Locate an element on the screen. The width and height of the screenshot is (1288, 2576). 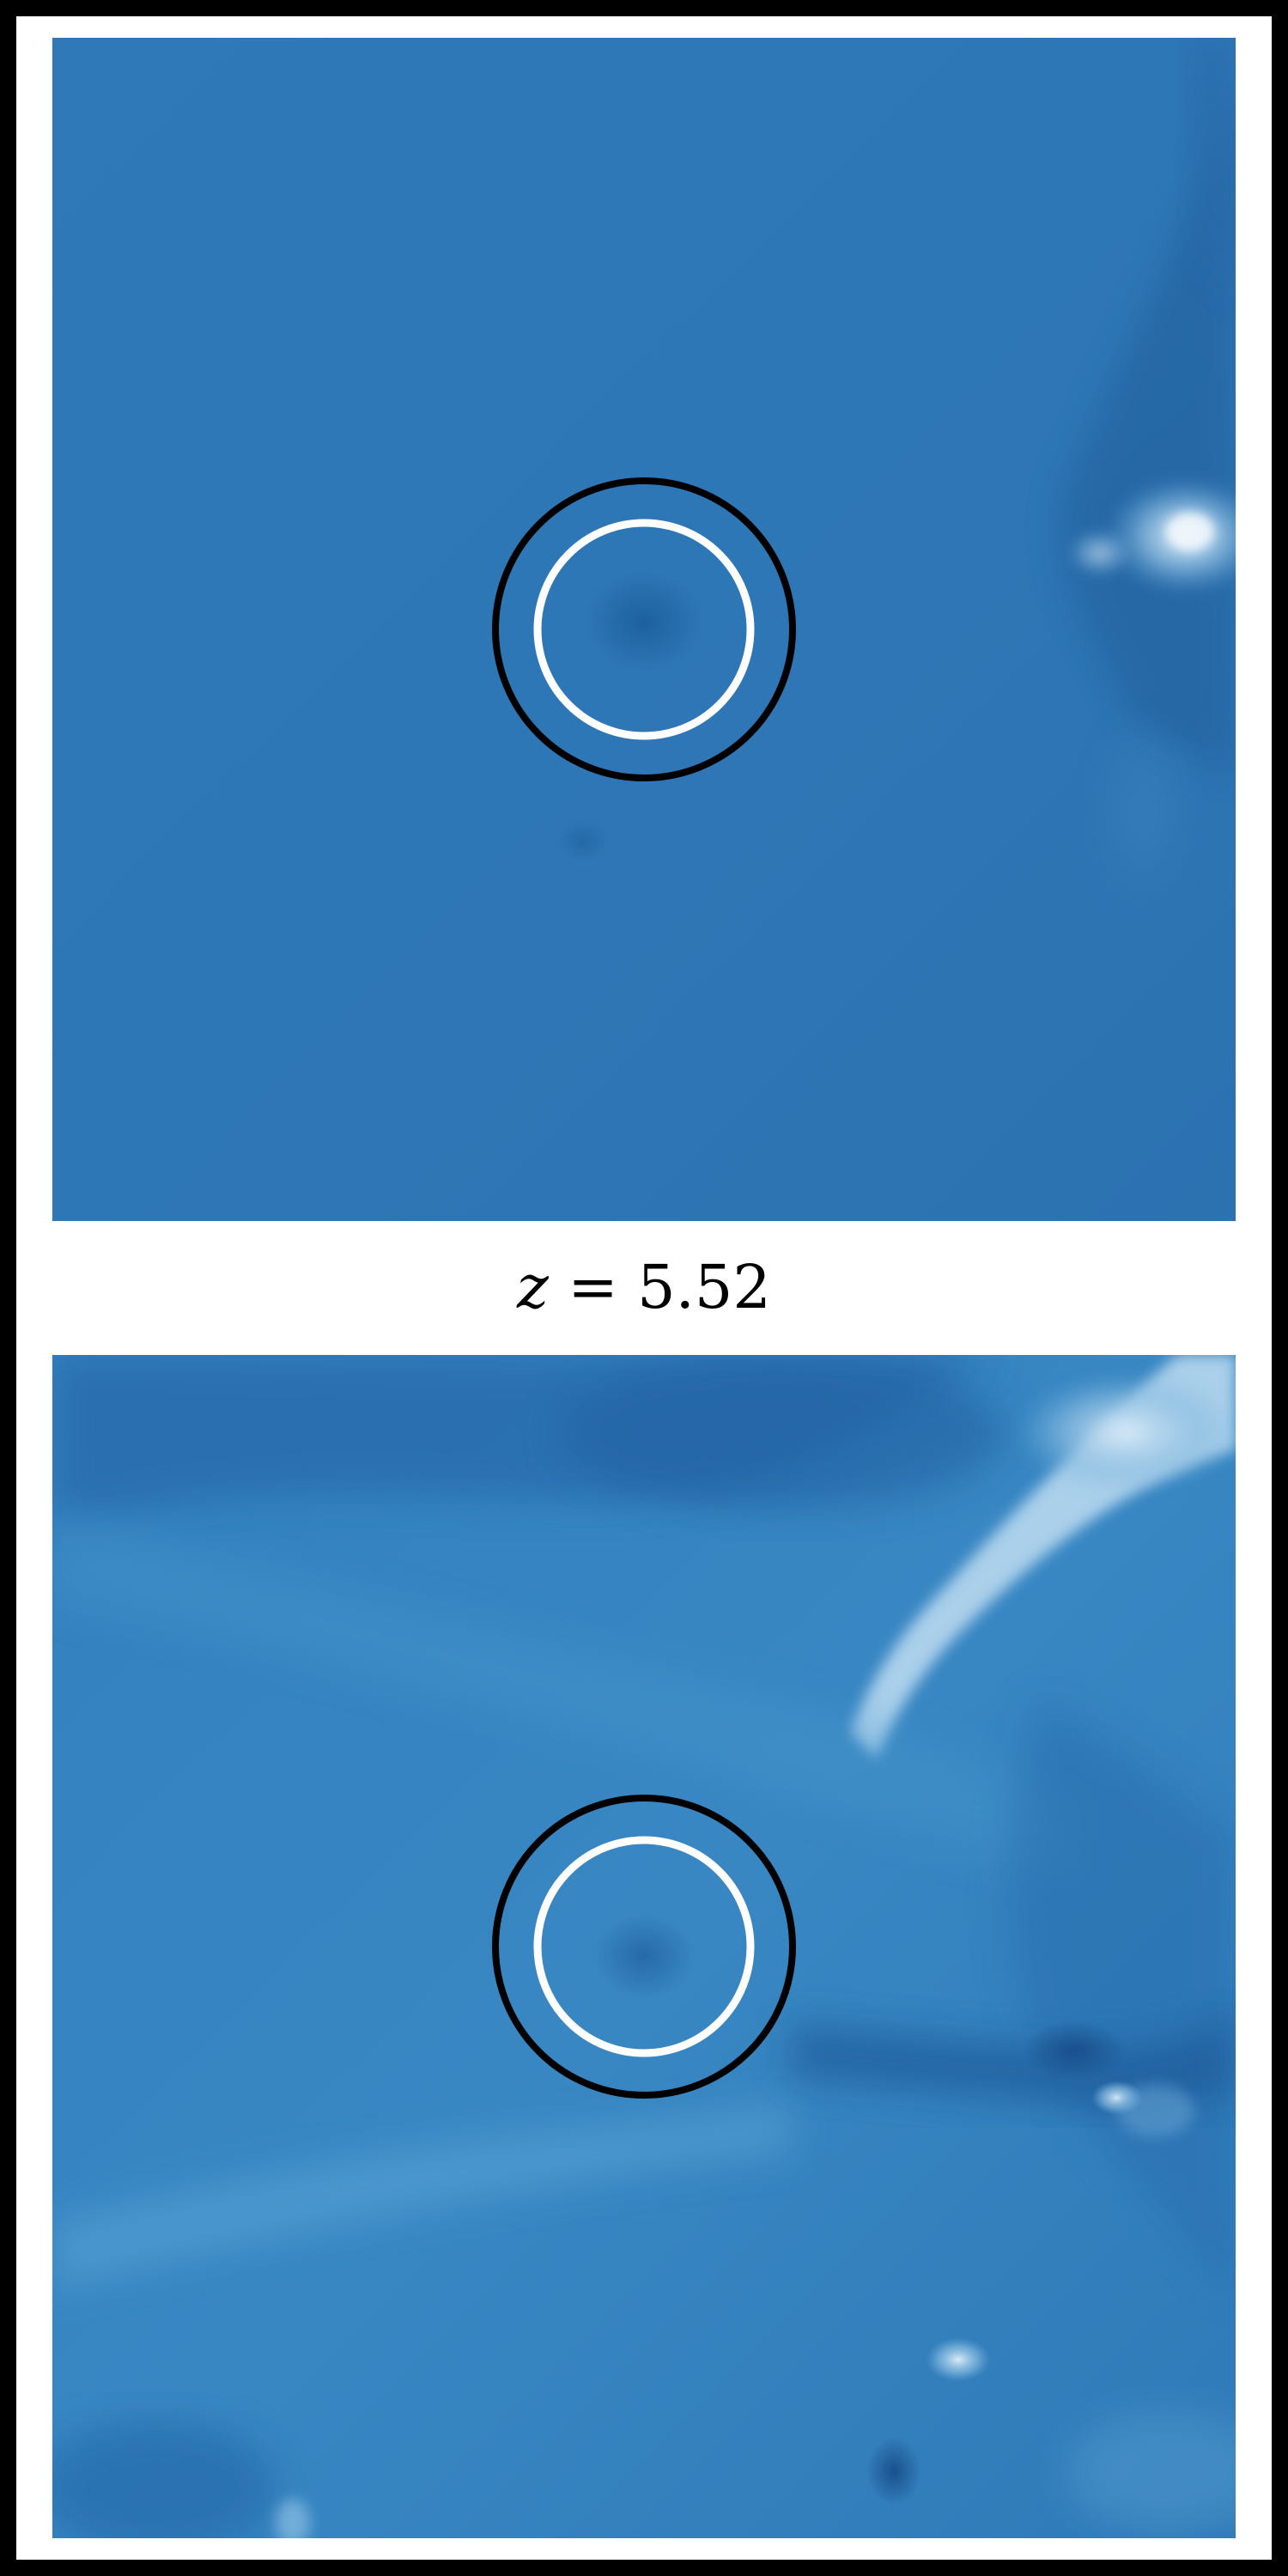
bottom-bright-blob-lower is located at coordinates (958, 2360).